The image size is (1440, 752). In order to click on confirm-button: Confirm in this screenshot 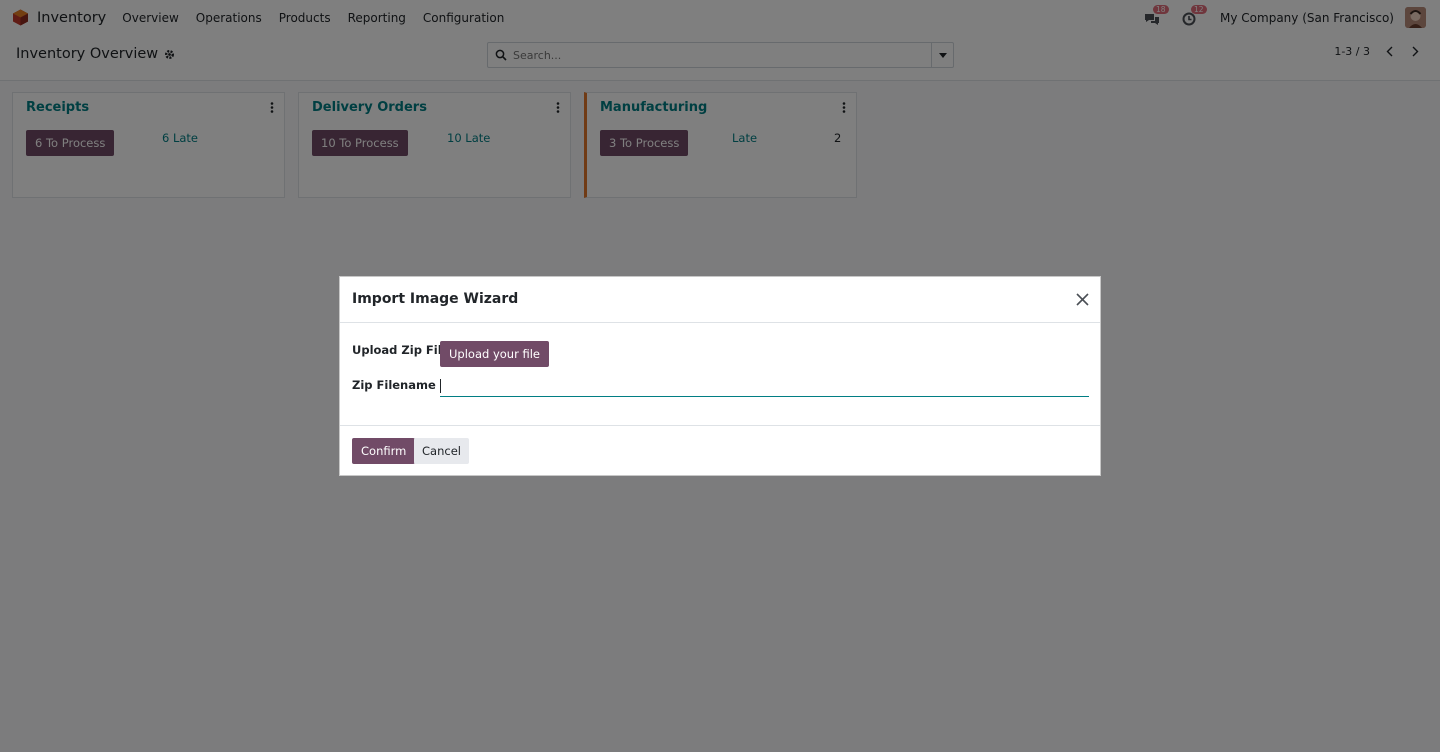, I will do `click(384, 451)`.